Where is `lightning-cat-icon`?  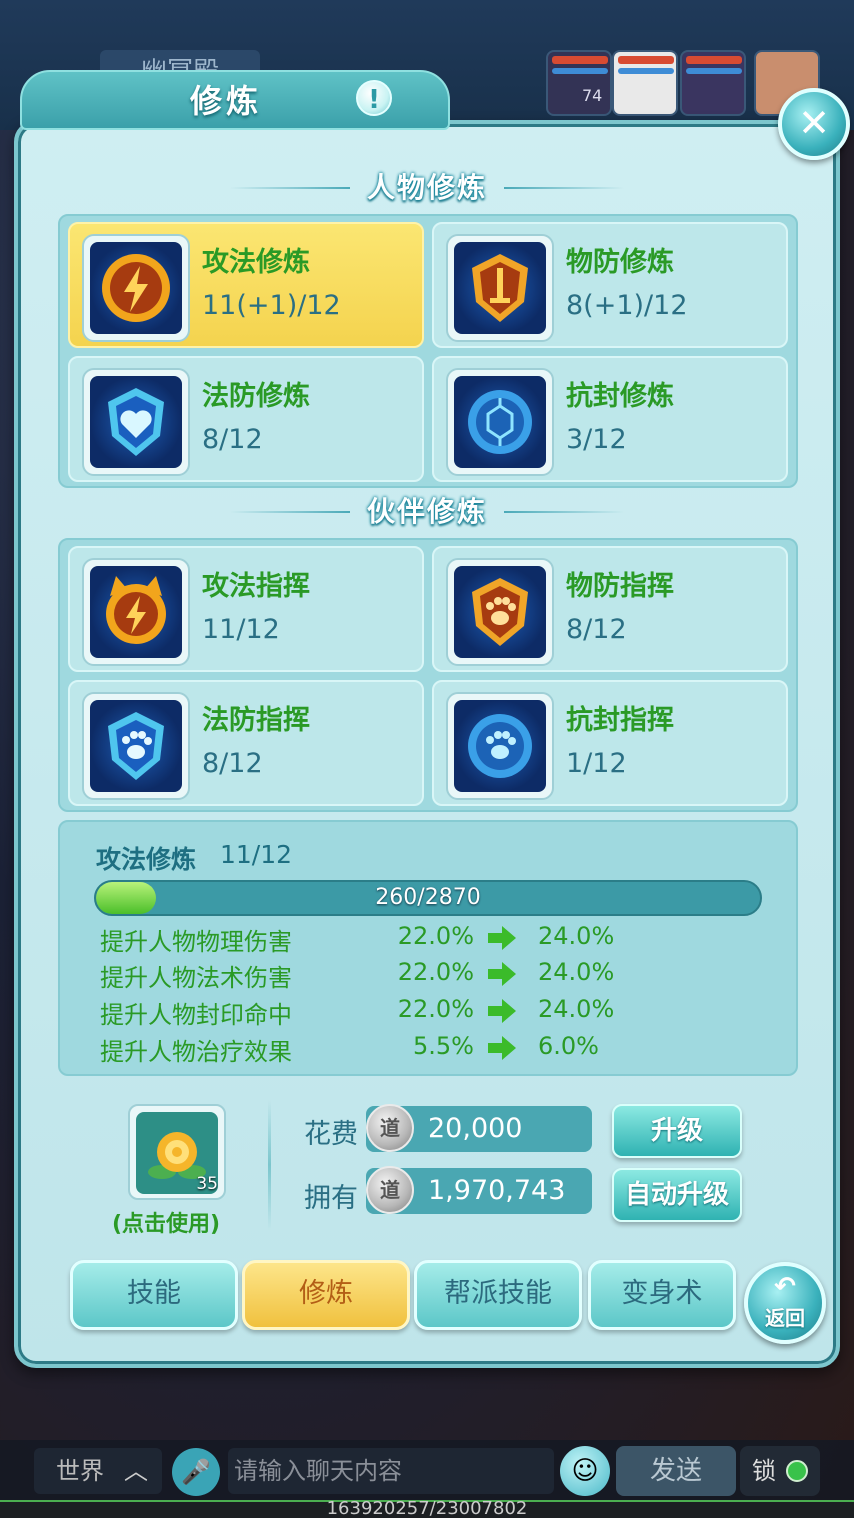 lightning-cat-icon is located at coordinates (136, 612).